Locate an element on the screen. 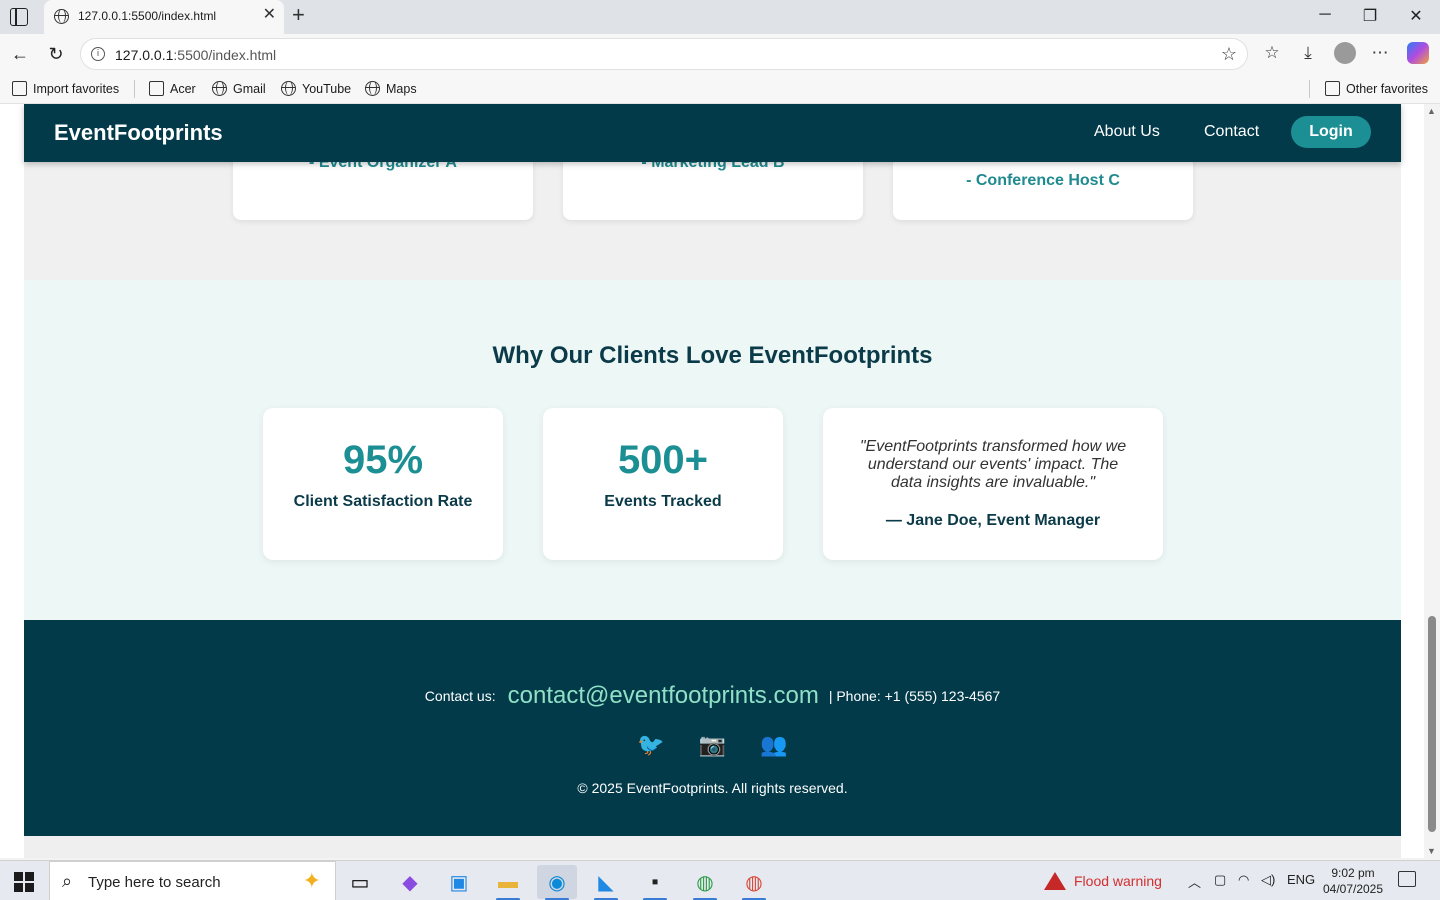 Image resolution: width=1440 pixels, height=900 pixels. search-icon: ⌕ is located at coordinates (67, 881).